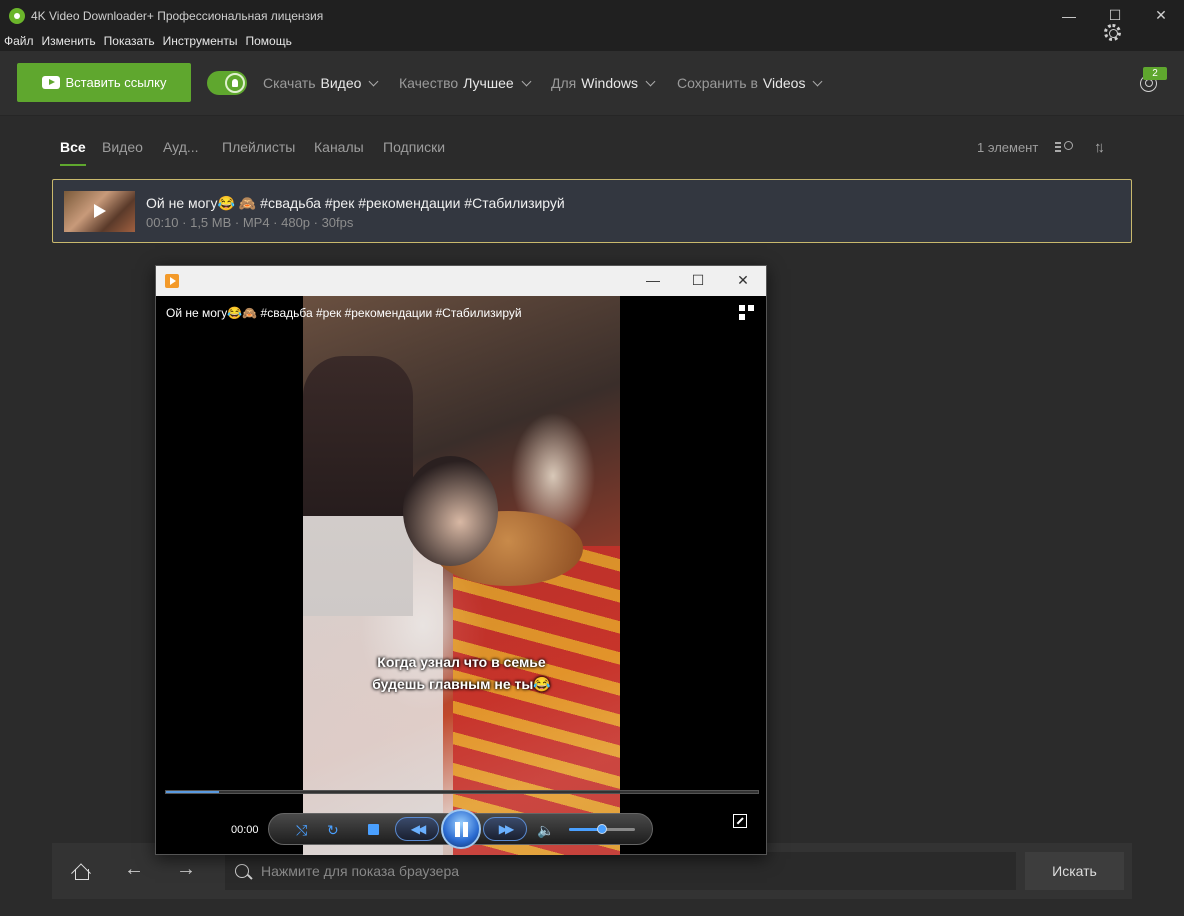 The height and width of the screenshot is (916, 1184). What do you see at coordinates (461, 281) in the screenshot?
I see `player-title-bar: — ☐ ✕` at bounding box center [461, 281].